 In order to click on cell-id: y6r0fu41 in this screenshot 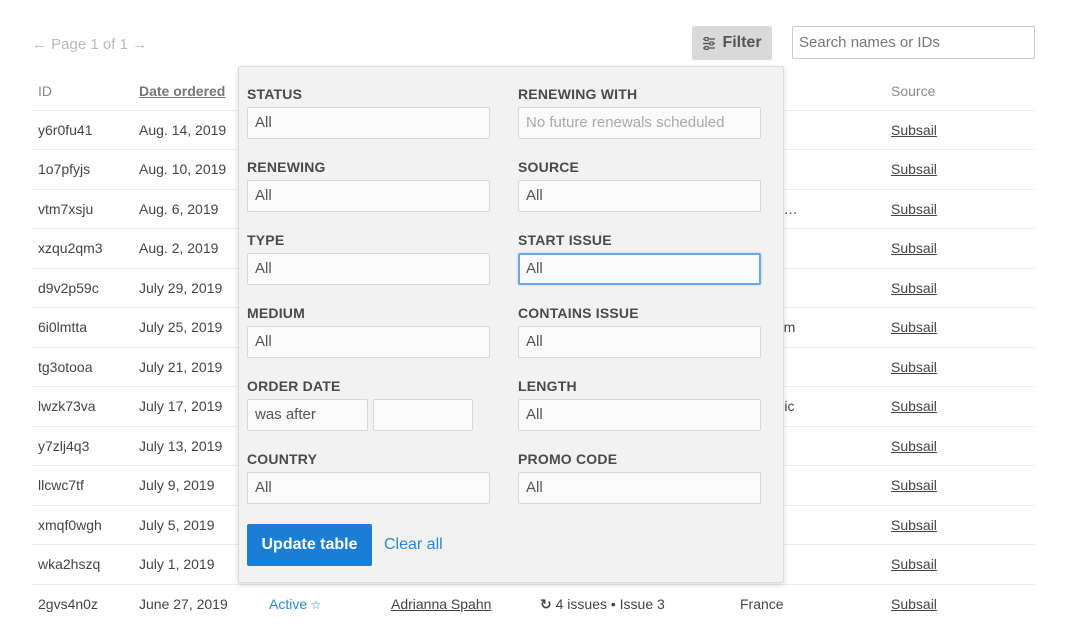, I will do `click(82, 130)`.